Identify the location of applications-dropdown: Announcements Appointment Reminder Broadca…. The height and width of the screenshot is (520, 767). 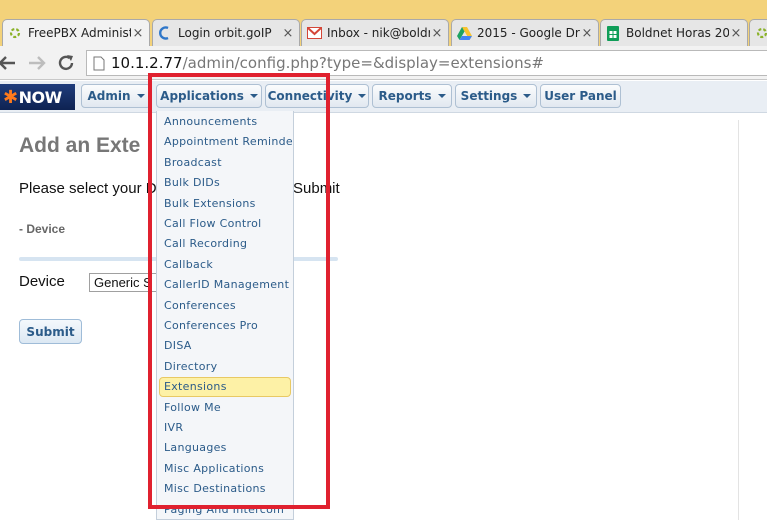
(225, 315).